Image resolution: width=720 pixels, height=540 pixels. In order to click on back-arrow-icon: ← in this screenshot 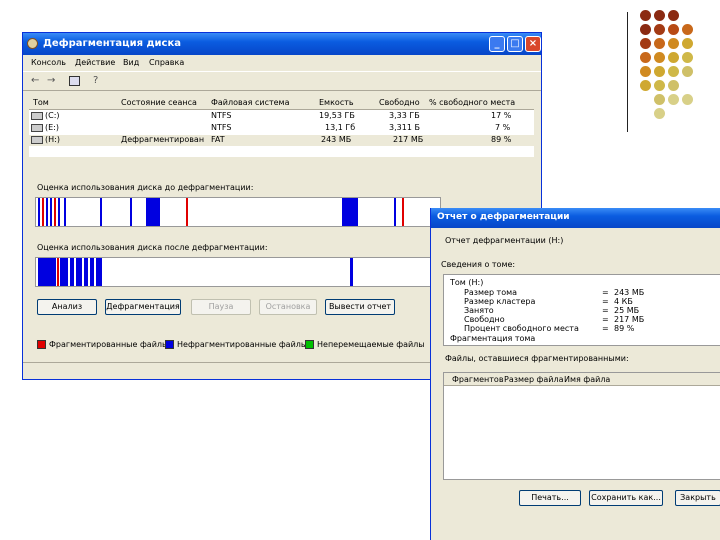, I will do `click(35, 80)`.